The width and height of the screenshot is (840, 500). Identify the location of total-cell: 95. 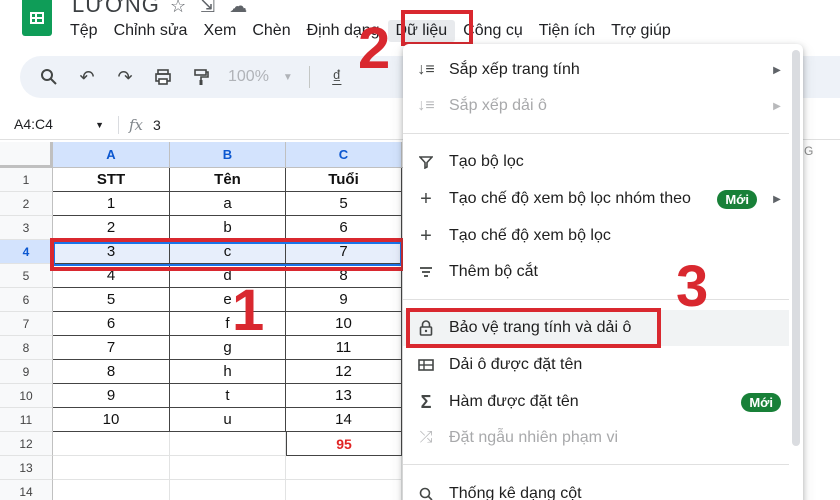
(344, 444).